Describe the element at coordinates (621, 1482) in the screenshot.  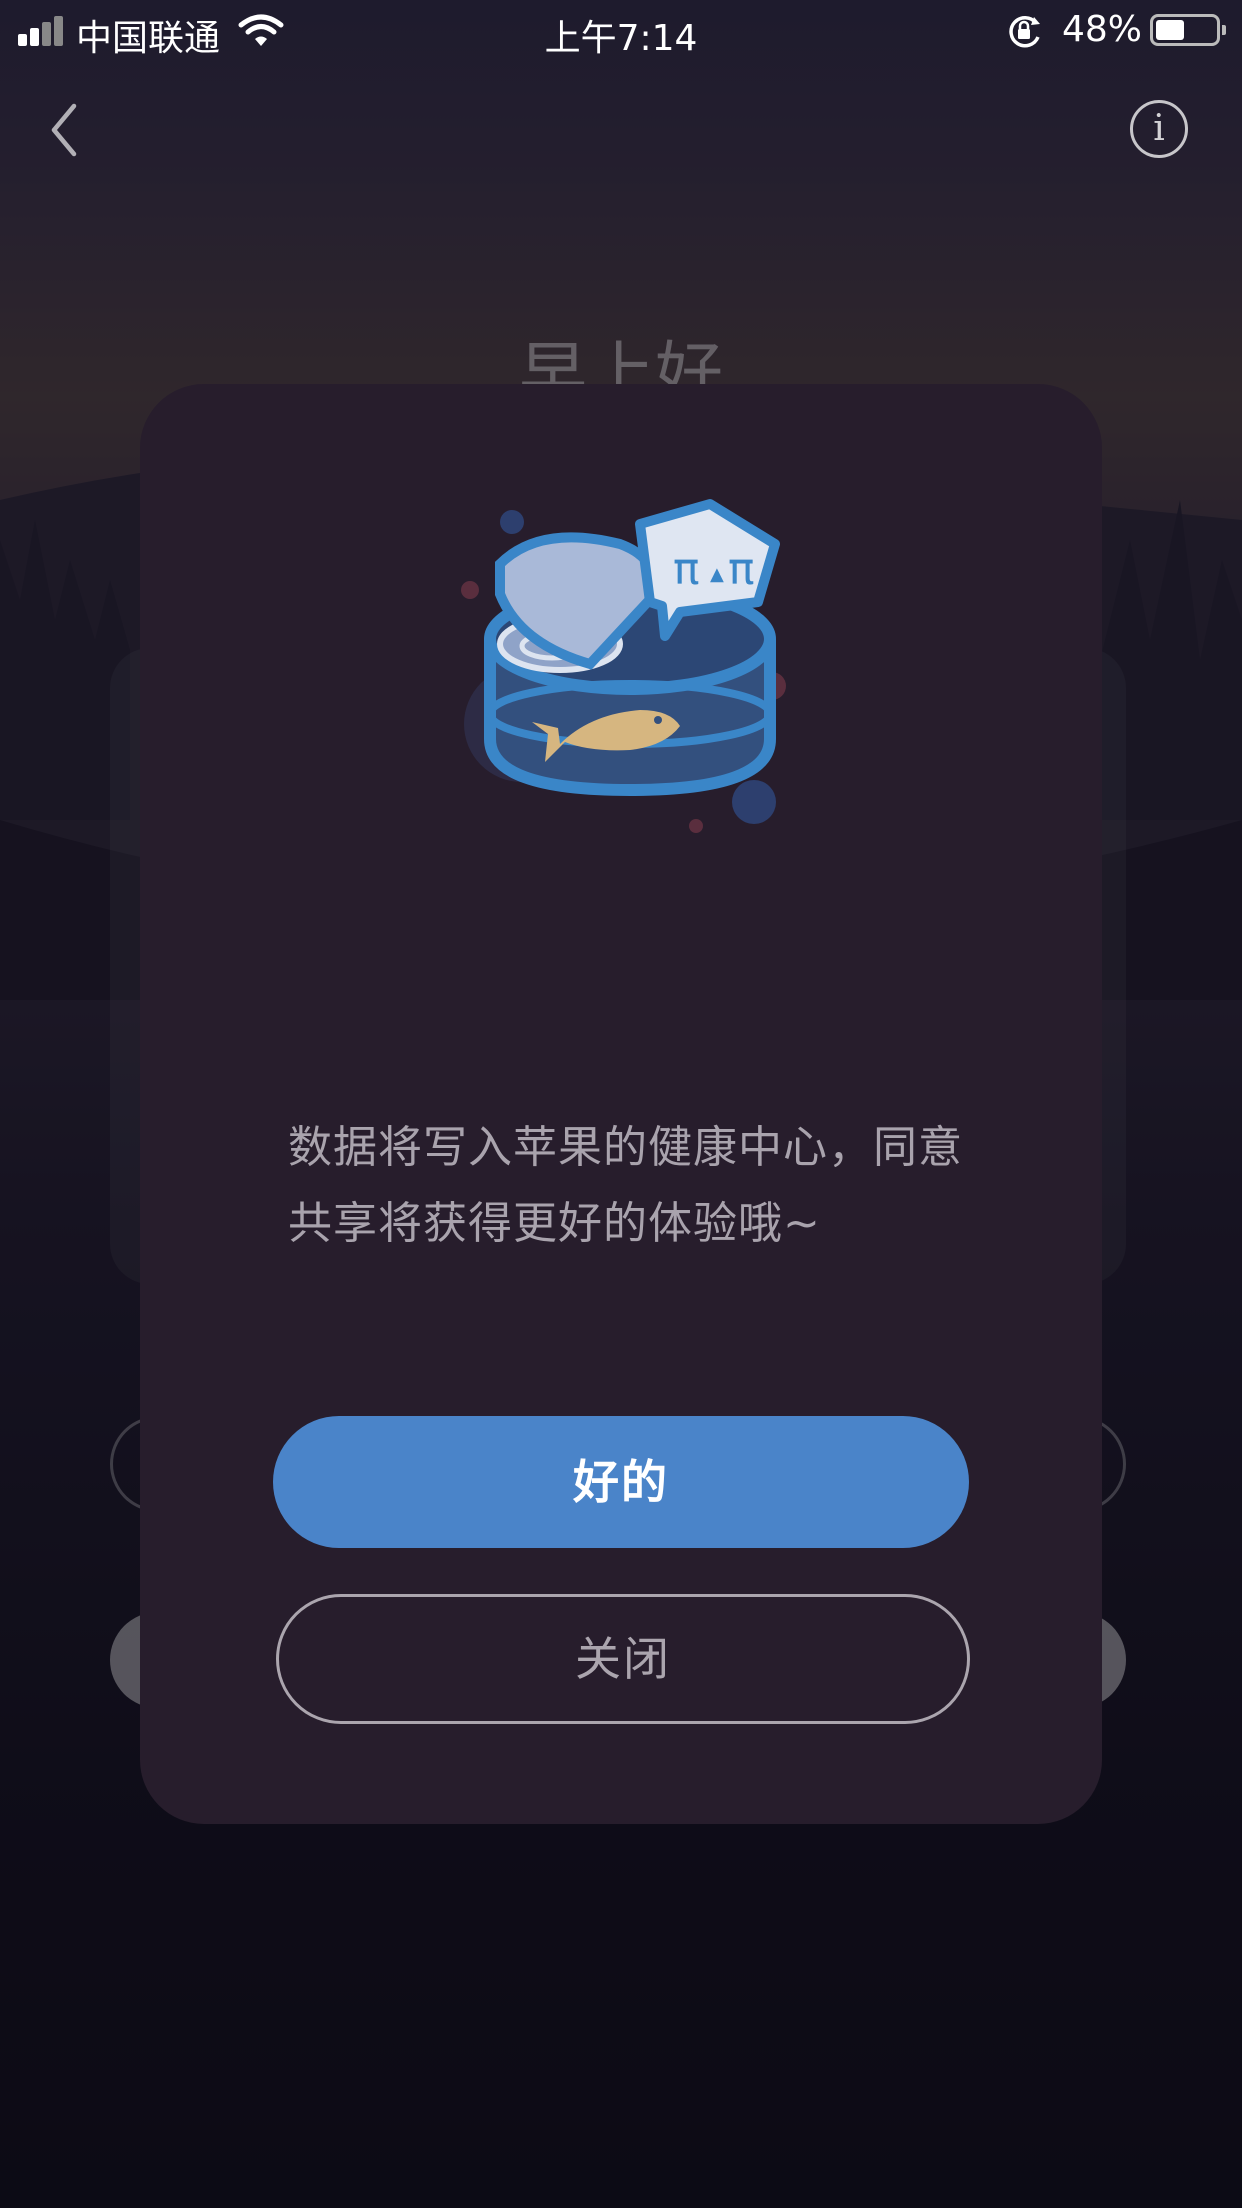
I see `confirm-button: 好的` at that location.